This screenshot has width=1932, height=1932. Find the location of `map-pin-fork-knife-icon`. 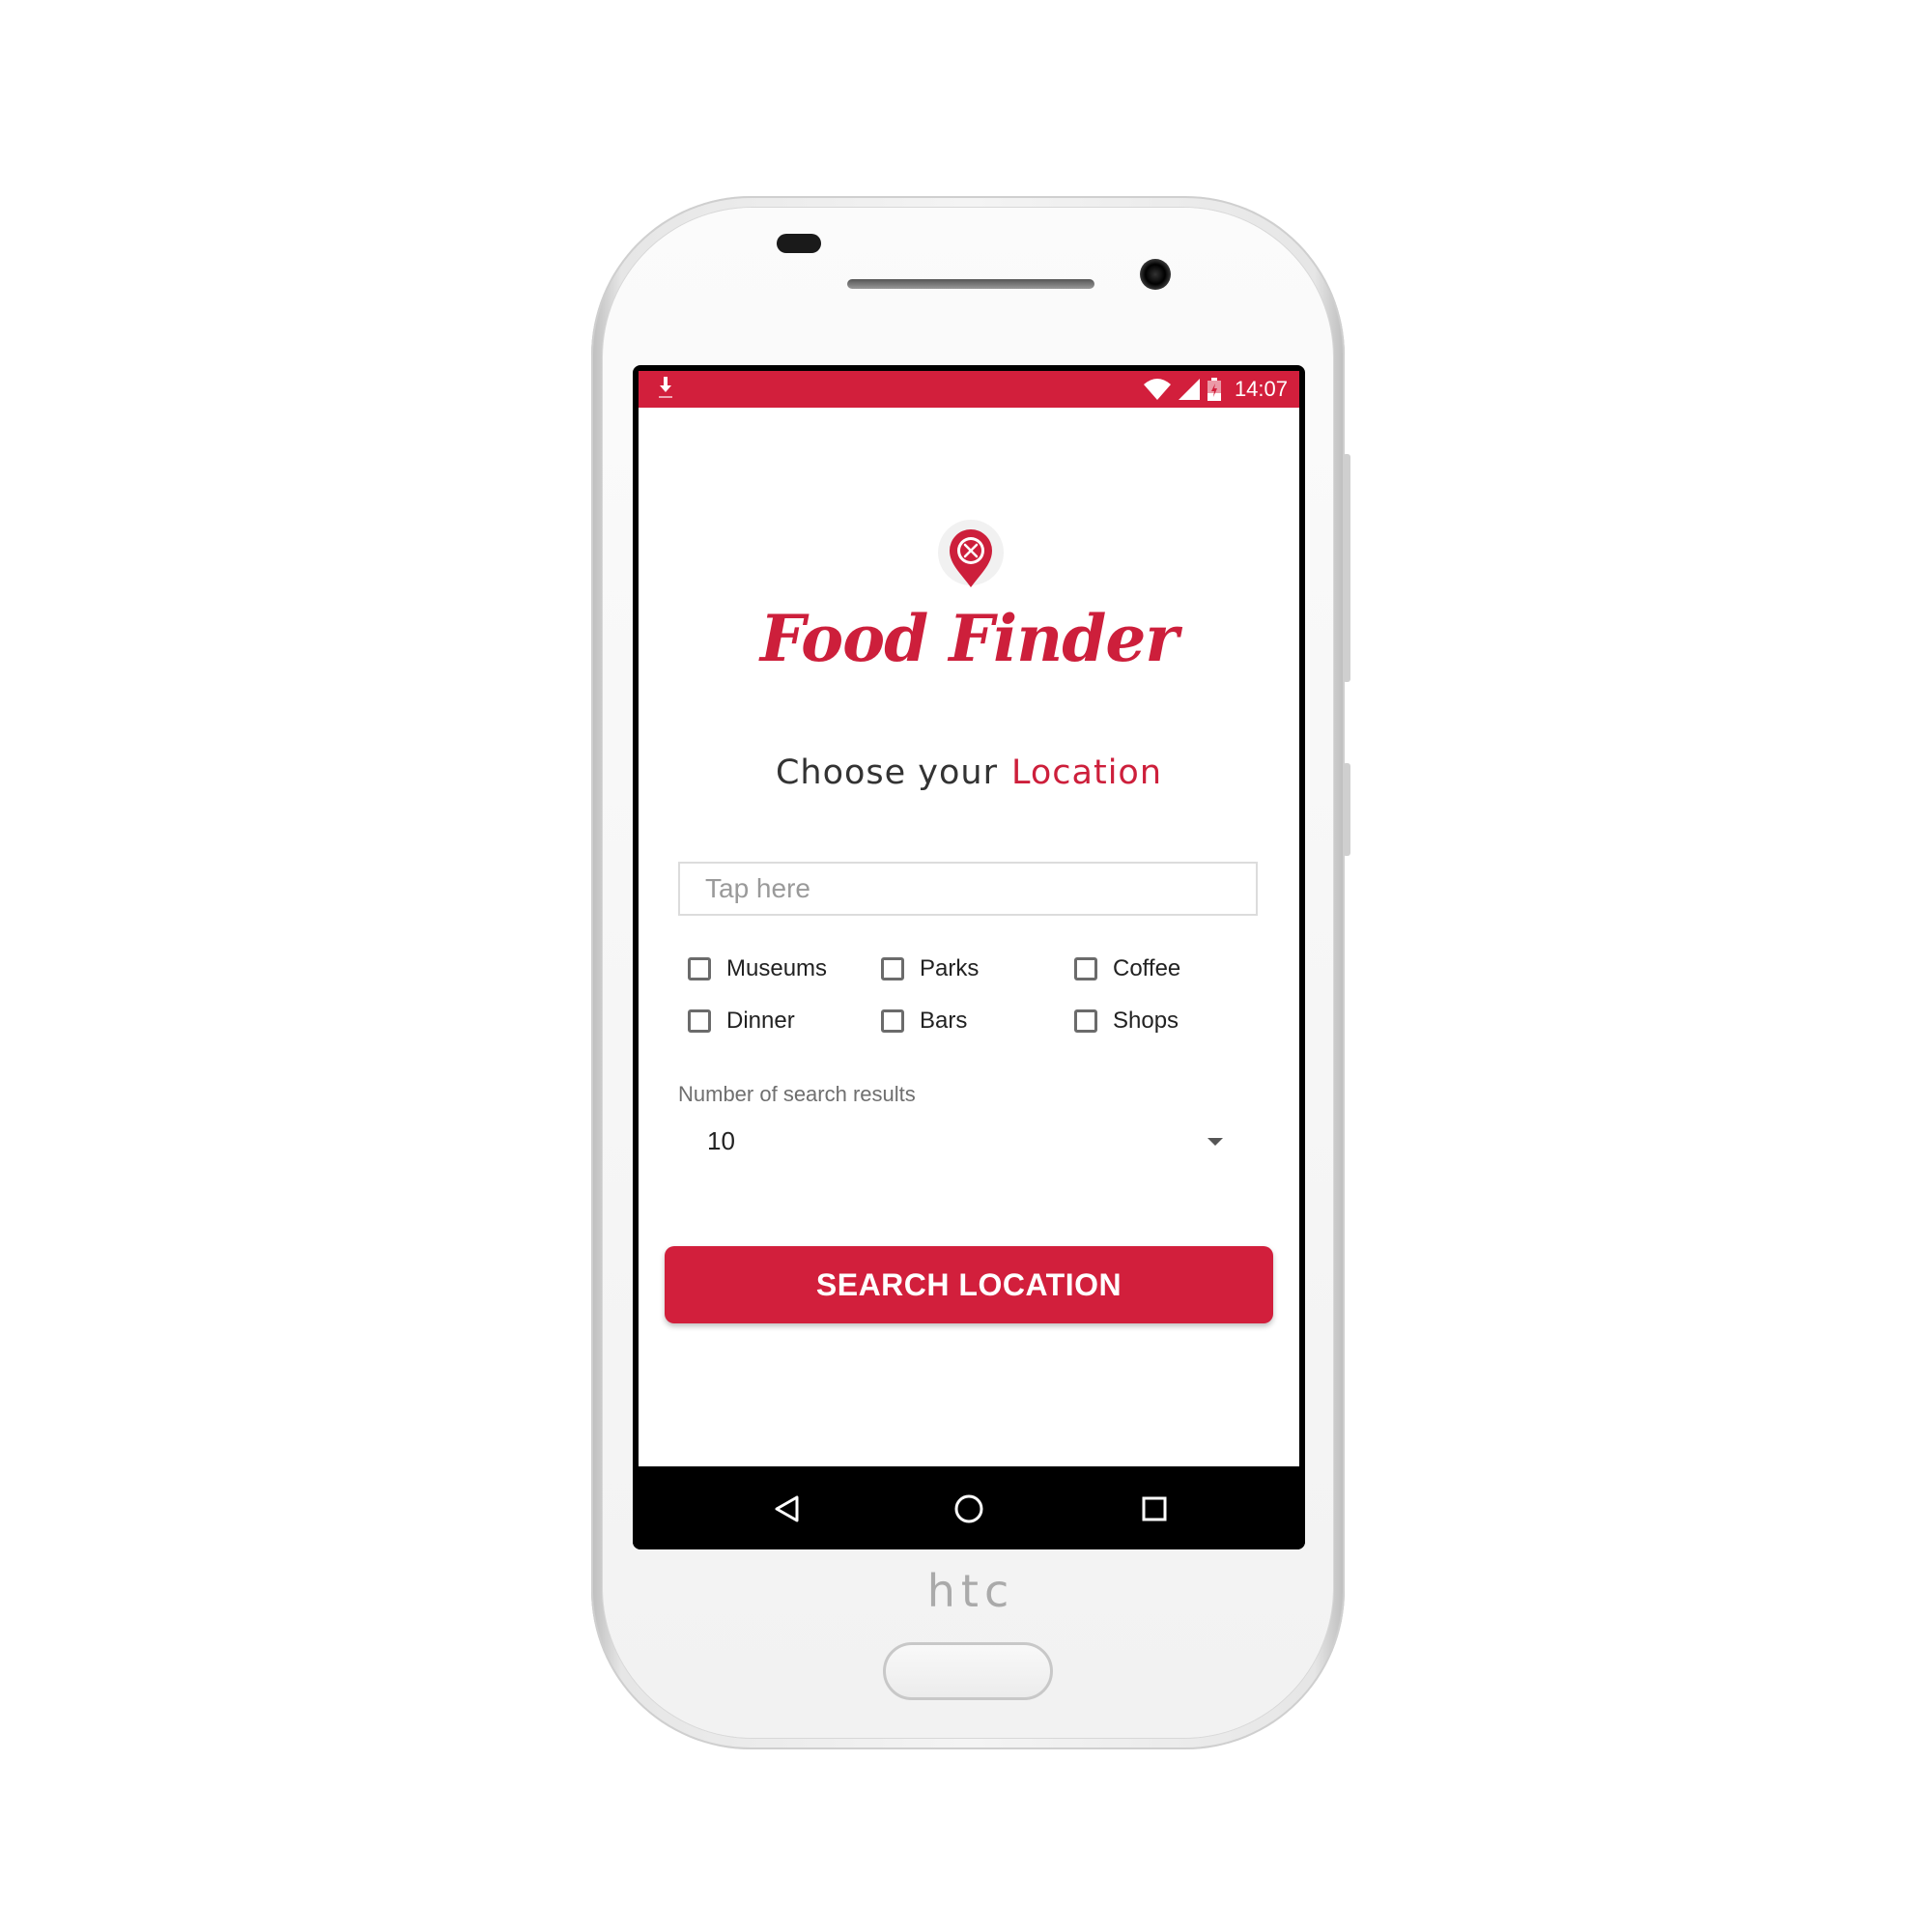

map-pin-fork-knife-icon is located at coordinates (971, 553).